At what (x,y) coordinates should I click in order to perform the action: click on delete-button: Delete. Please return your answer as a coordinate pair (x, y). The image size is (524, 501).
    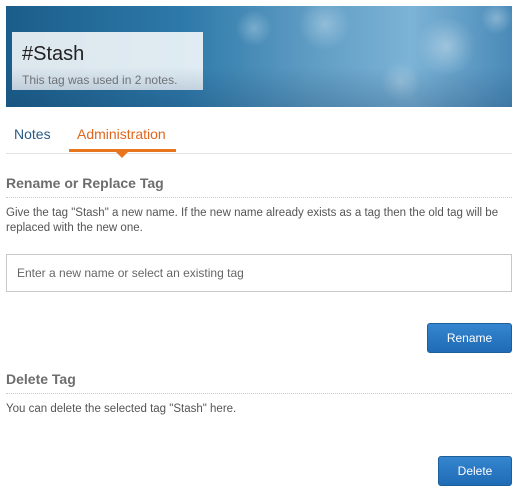
    Looking at the image, I should click on (475, 471).